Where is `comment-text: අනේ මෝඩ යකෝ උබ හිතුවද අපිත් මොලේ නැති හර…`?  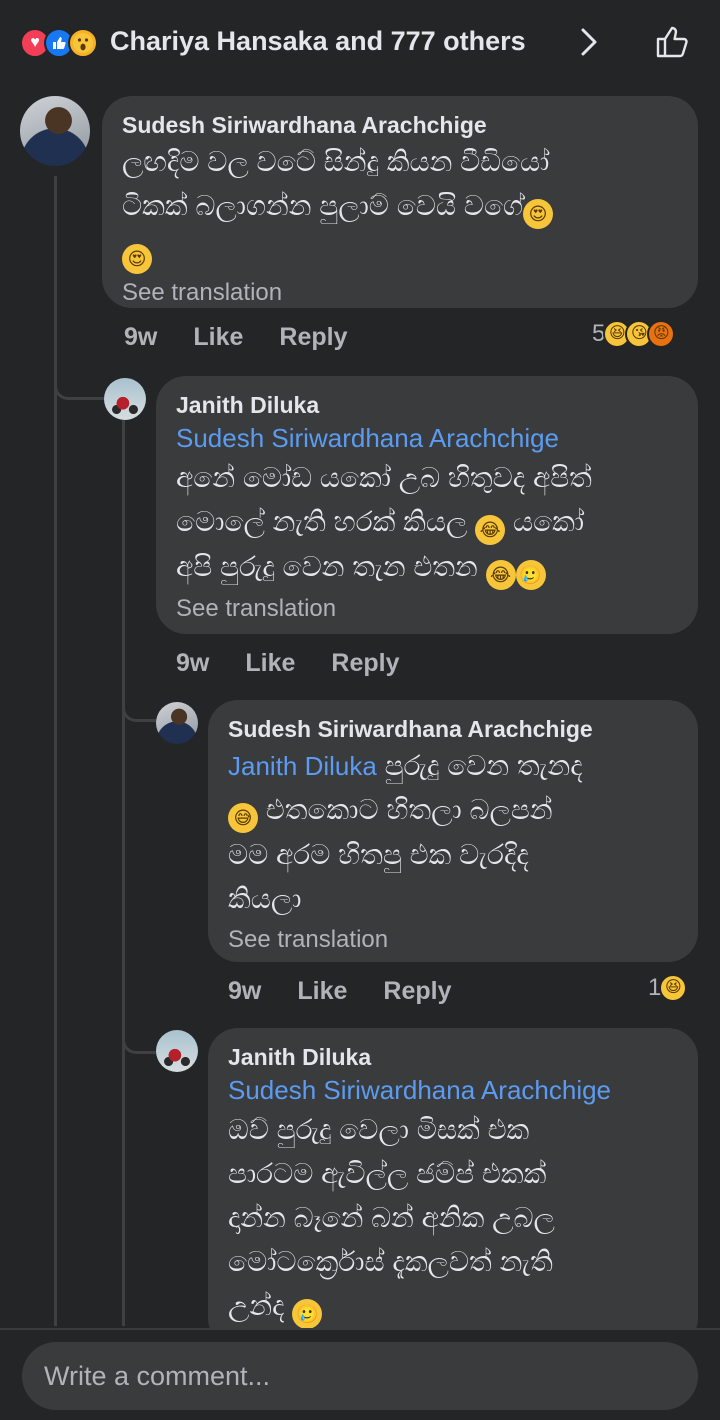
comment-text: අනේ මෝඩ යකෝ උබ හිතුවද අපිත් මොලේ නැති හර… is located at coordinates (427, 523).